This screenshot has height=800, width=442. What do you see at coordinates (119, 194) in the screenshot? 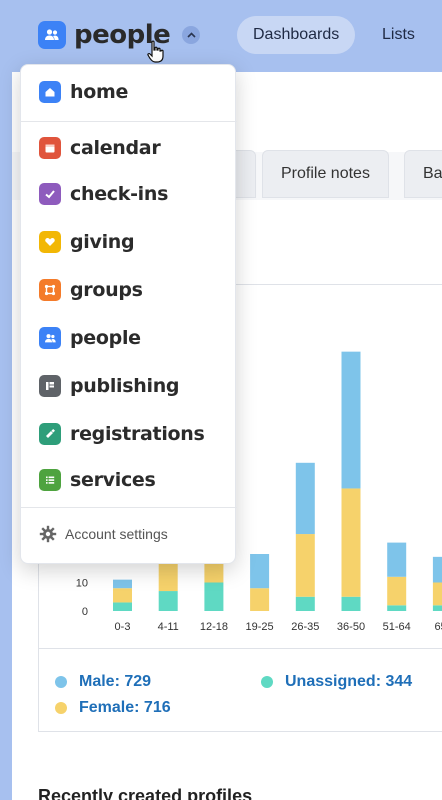
I see `menu-item-label: check-ins` at bounding box center [119, 194].